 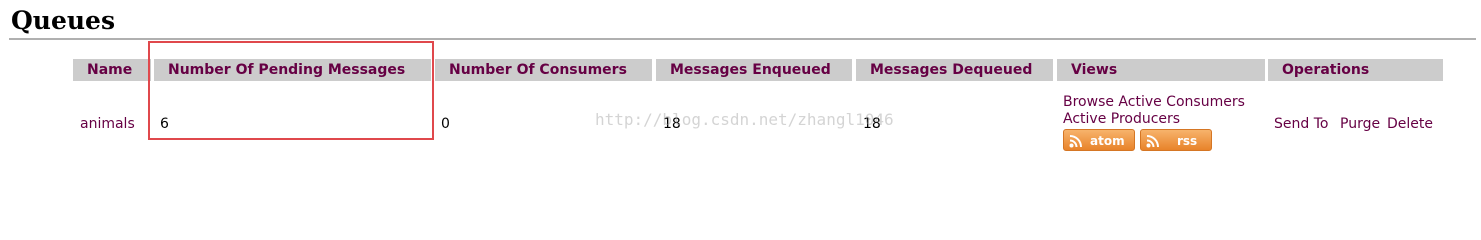 I want to click on highlight-box, so click(x=291, y=90).